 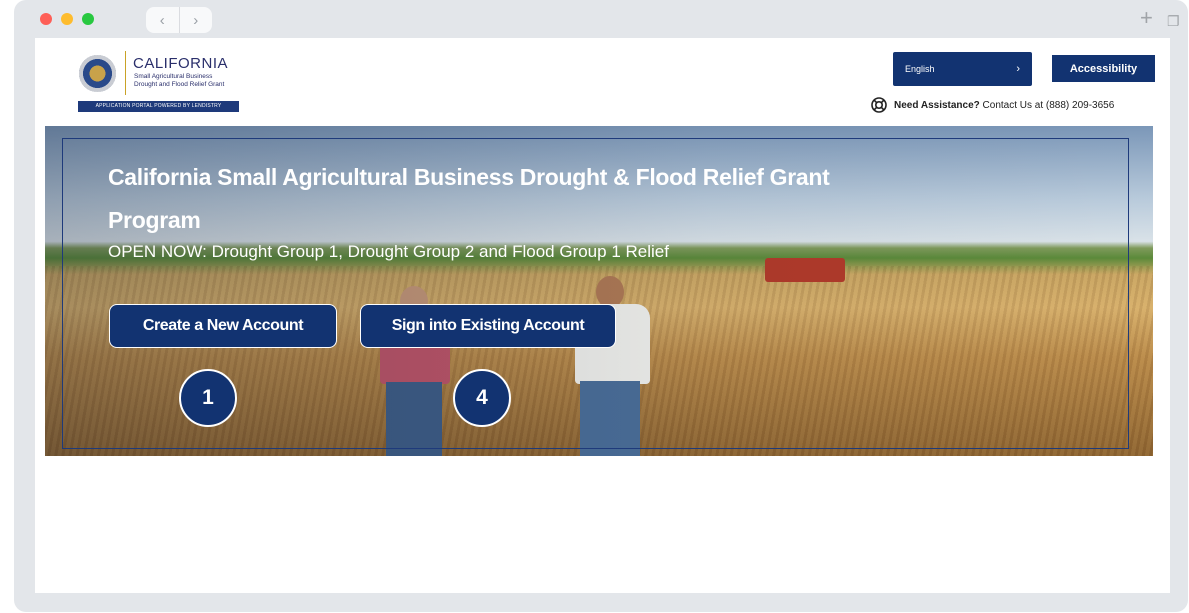 I want to click on close-window-dot, so click(x=46, y=19).